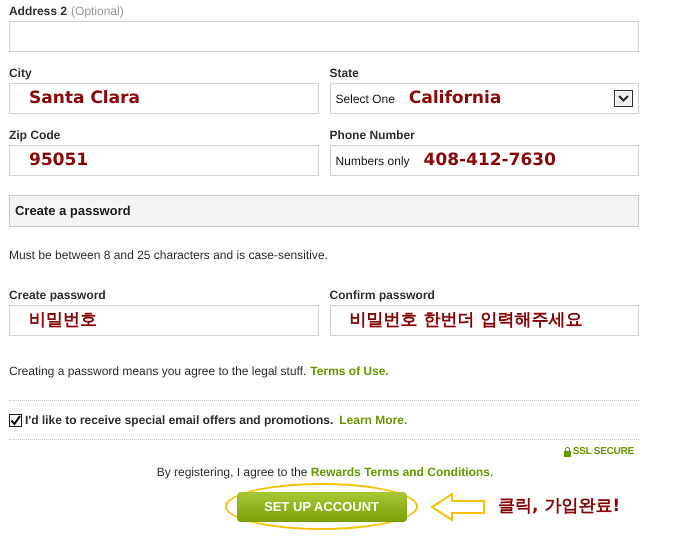  Describe the element at coordinates (382, 295) in the screenshot. I see `field-label: Confirm password` at that location.